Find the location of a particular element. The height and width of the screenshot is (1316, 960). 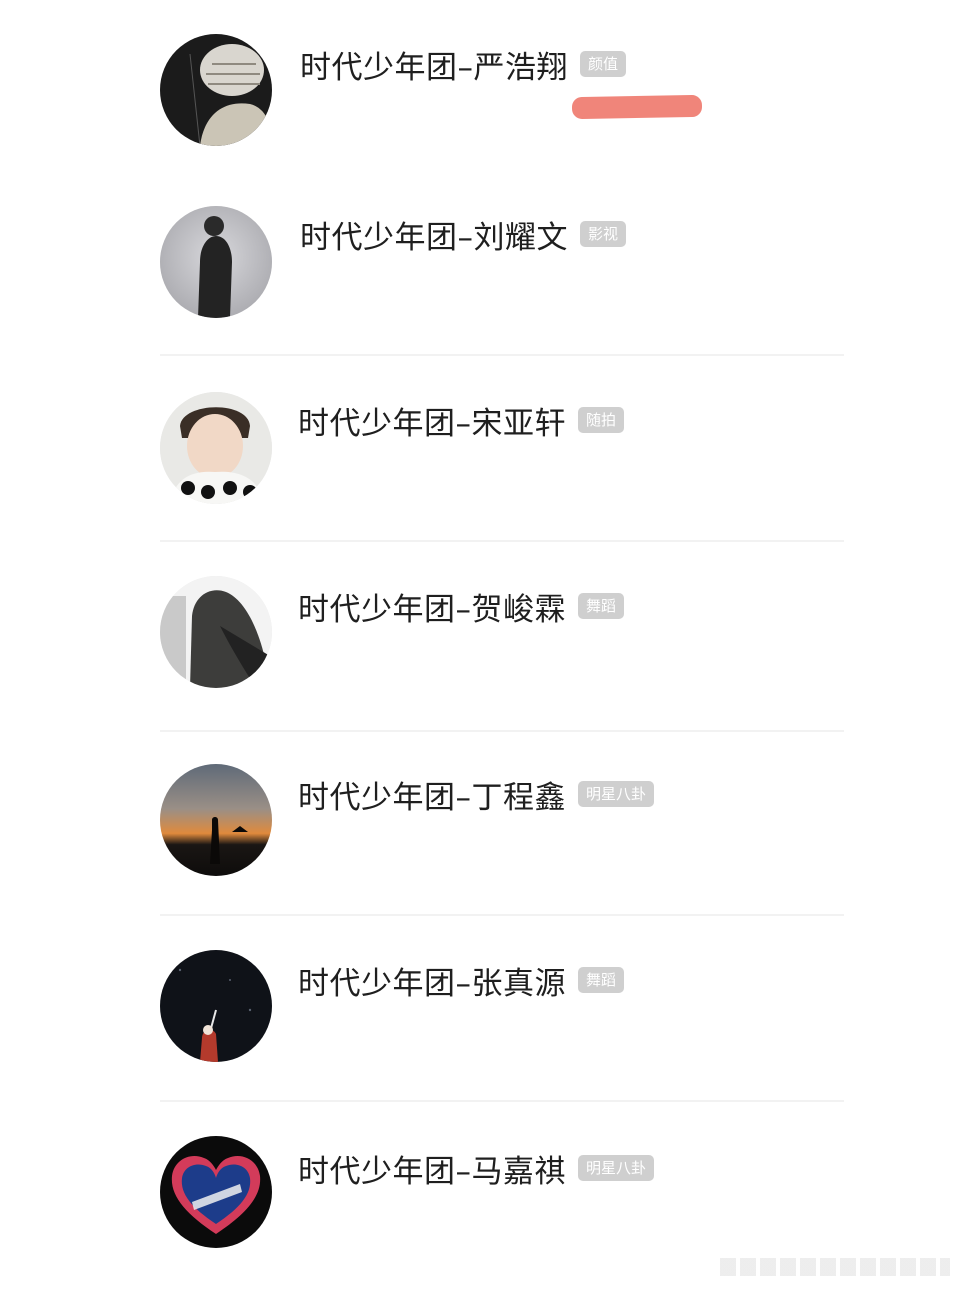

account-name: 时代少年团–张真源 is located at coordinates (432, 980).